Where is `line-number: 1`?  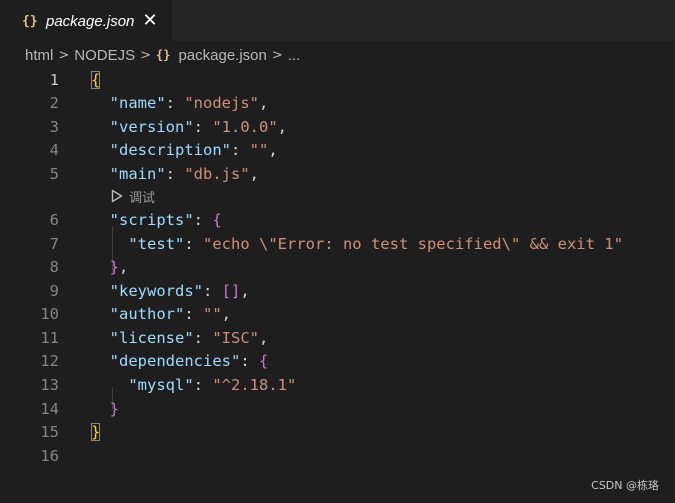
line-number: 1 is located at coordinates (54, 80).